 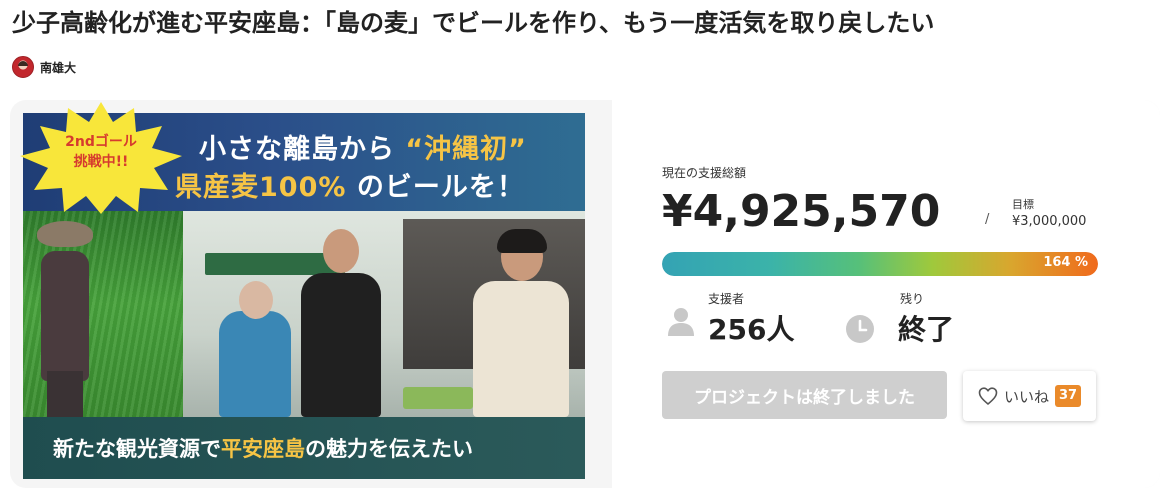 What do you see at coordinates (261, 187) in the screenshot?
I see `hero-headline-highlight: 県産麦100%` at bounding box center [261, 187].